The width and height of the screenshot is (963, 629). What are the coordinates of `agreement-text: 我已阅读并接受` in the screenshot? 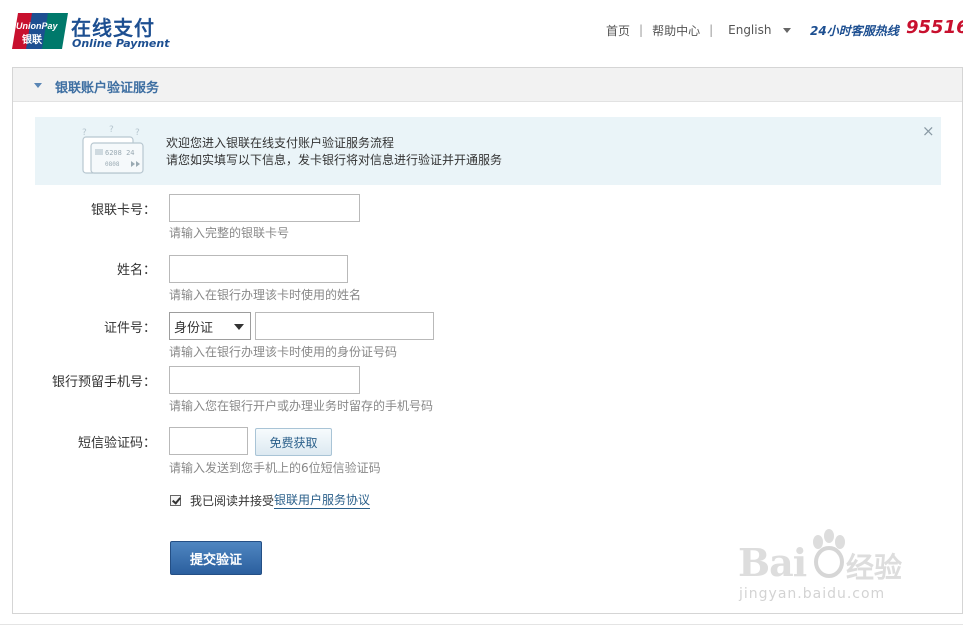 It's located at (232, 500).